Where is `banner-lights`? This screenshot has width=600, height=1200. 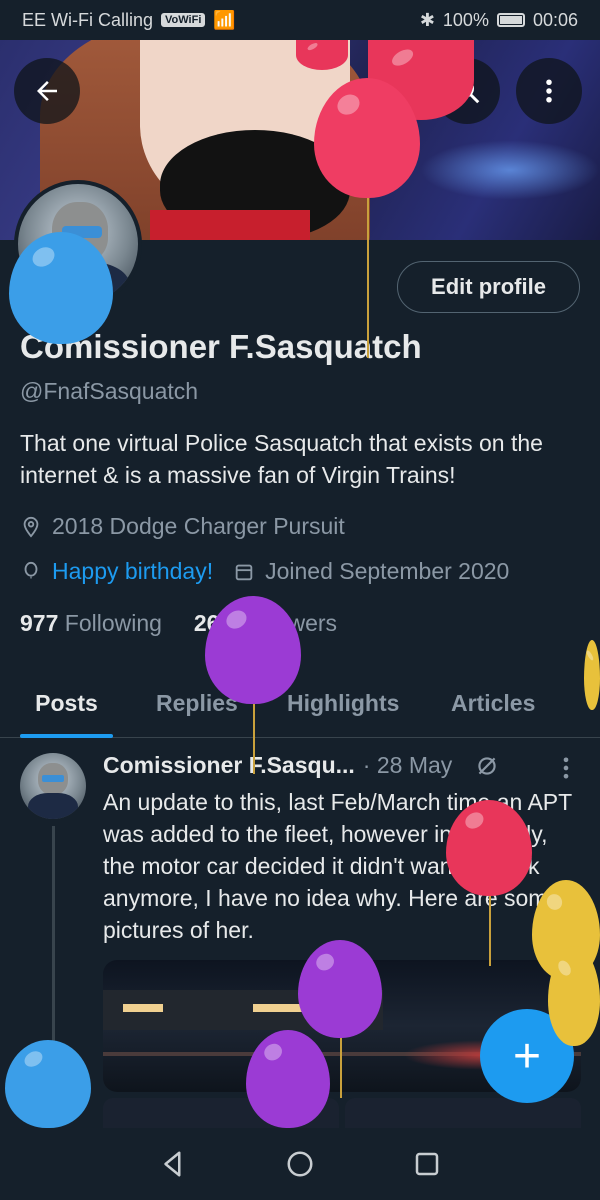
banner-lights is located at coordinates (510, 170).